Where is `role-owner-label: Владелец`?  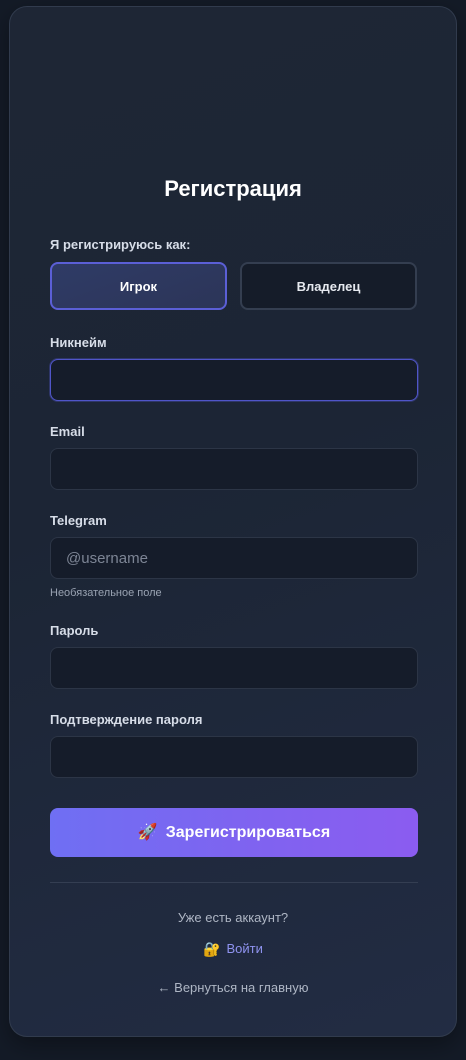 role-owner-label: Владелец is located at coordinates (328, 286).